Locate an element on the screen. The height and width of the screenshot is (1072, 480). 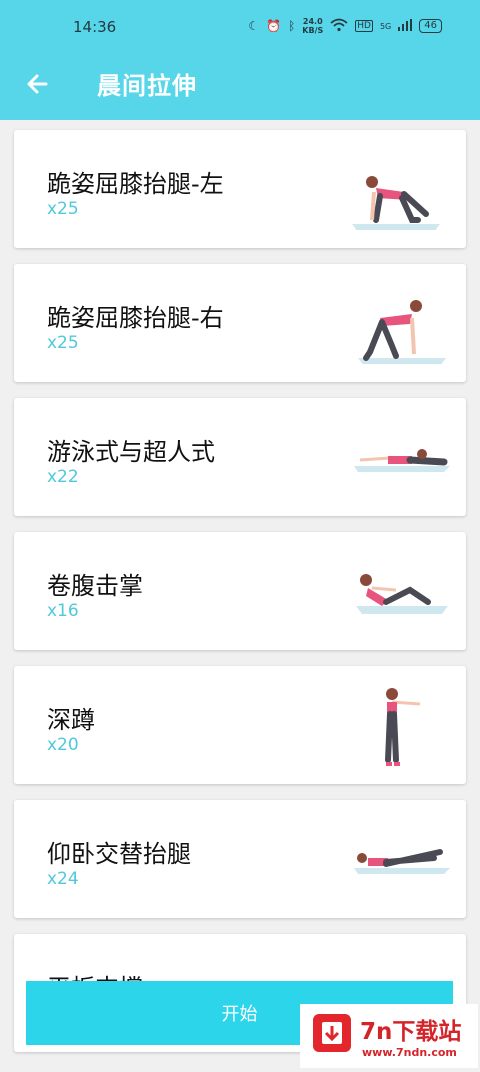
exercise-name: 仰卧交替抬腿 is located at coordinates (119, 854).